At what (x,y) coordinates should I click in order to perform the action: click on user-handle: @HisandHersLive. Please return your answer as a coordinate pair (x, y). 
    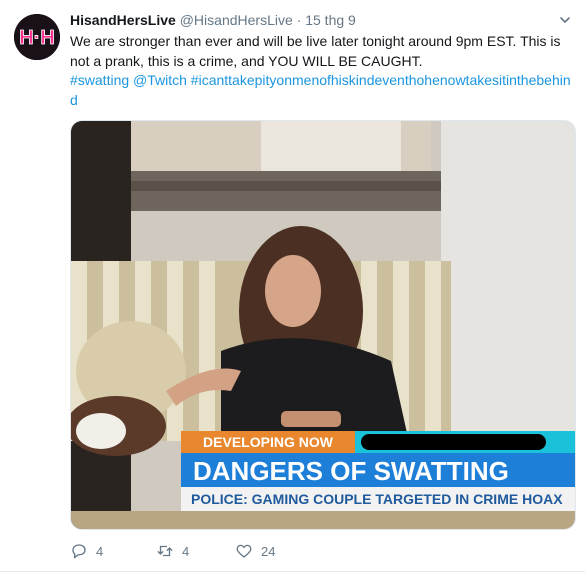
    Looking at the image, I should click on (236, 20).